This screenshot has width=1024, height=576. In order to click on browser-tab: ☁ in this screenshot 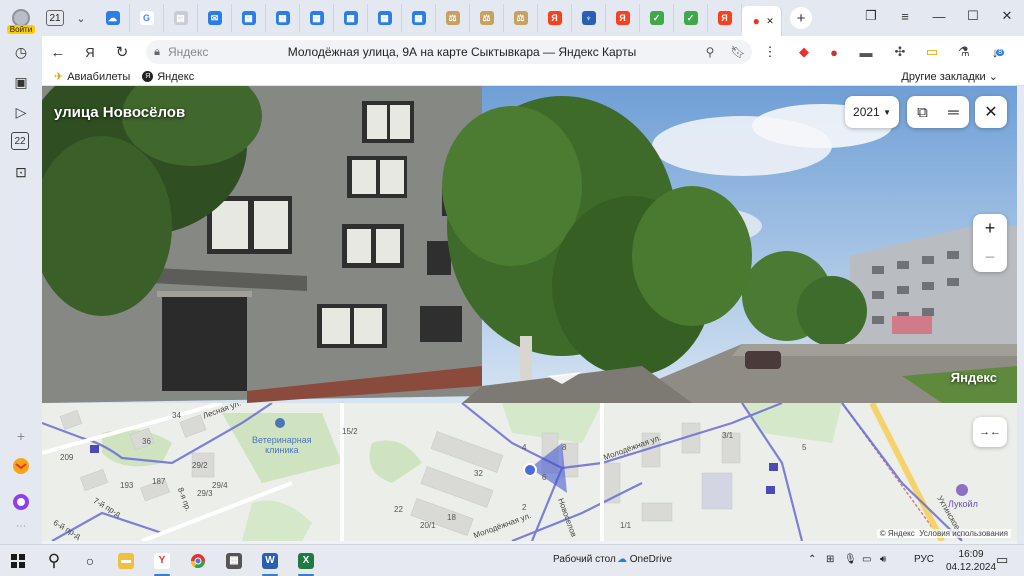, I will do `click(113, 18)`.